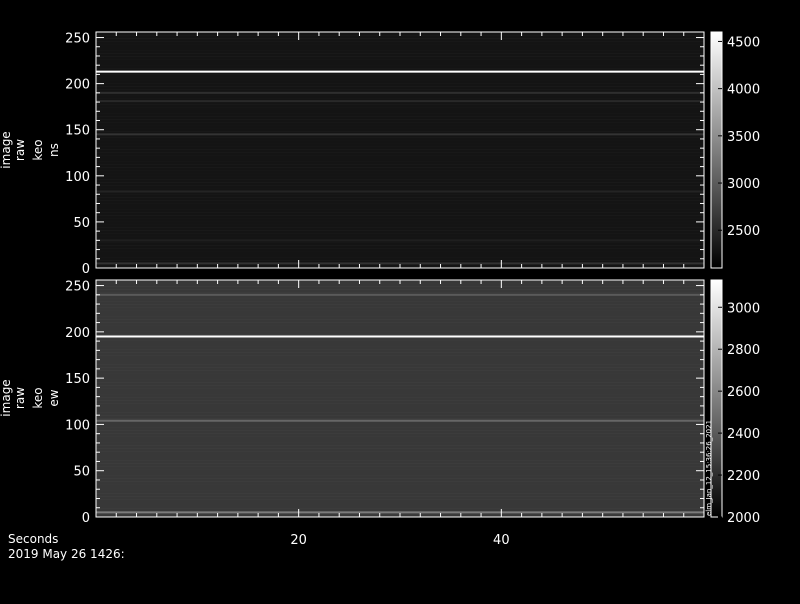 Image resolution: width=800 pixels, height=604 pixels. What do you see at coordinates (501, 540) in the screenshot?
I see `x-tick-label: 40` at bounding box center [501, 540].